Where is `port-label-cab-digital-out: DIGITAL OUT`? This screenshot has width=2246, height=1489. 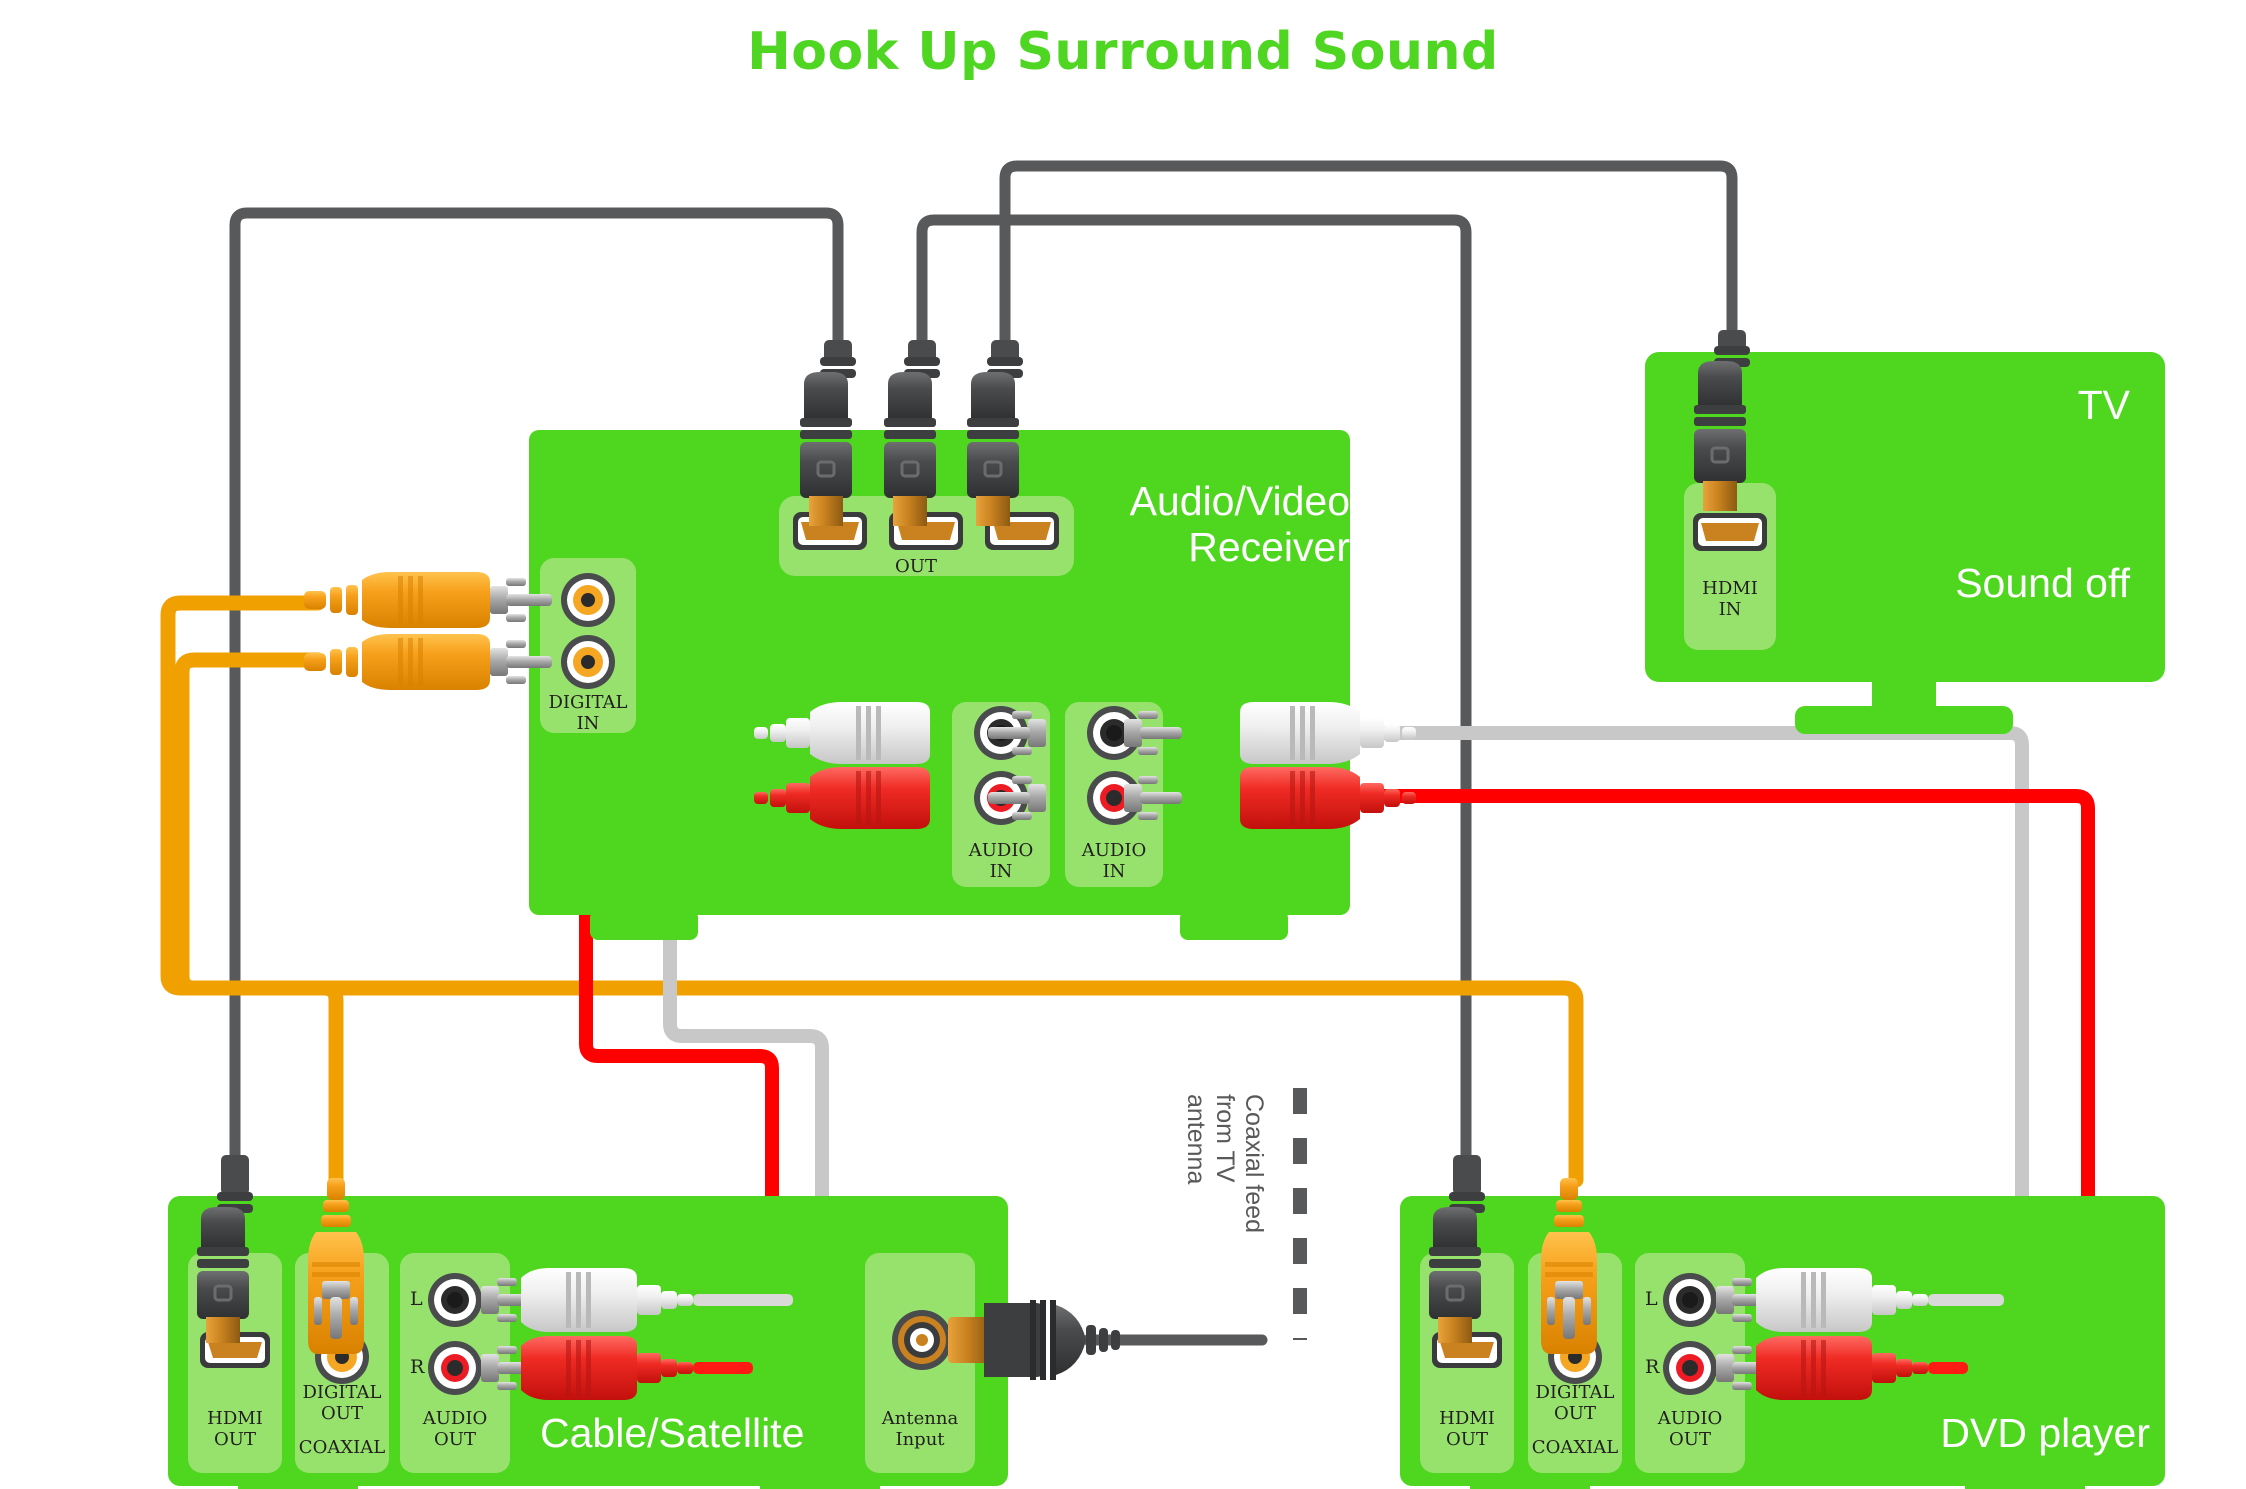 port-label-cab-digital-out: DIGITAL OUT is located at coordinates (342, 1403).